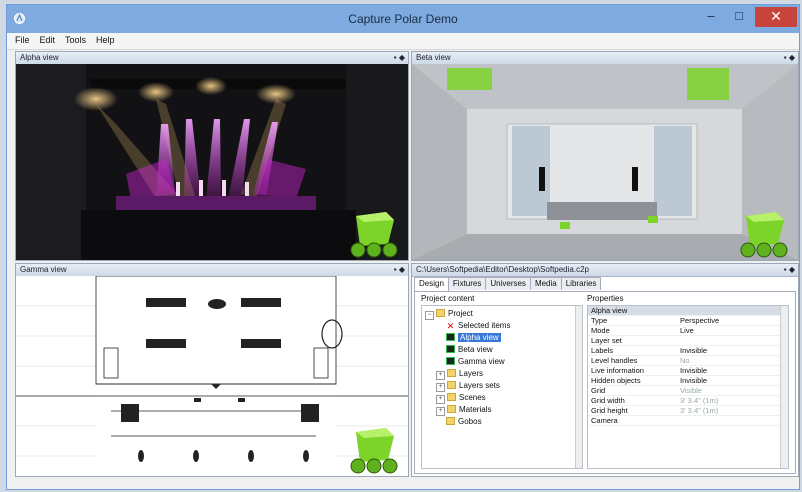  Describe the element at coordinates (606, 340) in the screenshot. I see `property-name: Layer set` at that location.